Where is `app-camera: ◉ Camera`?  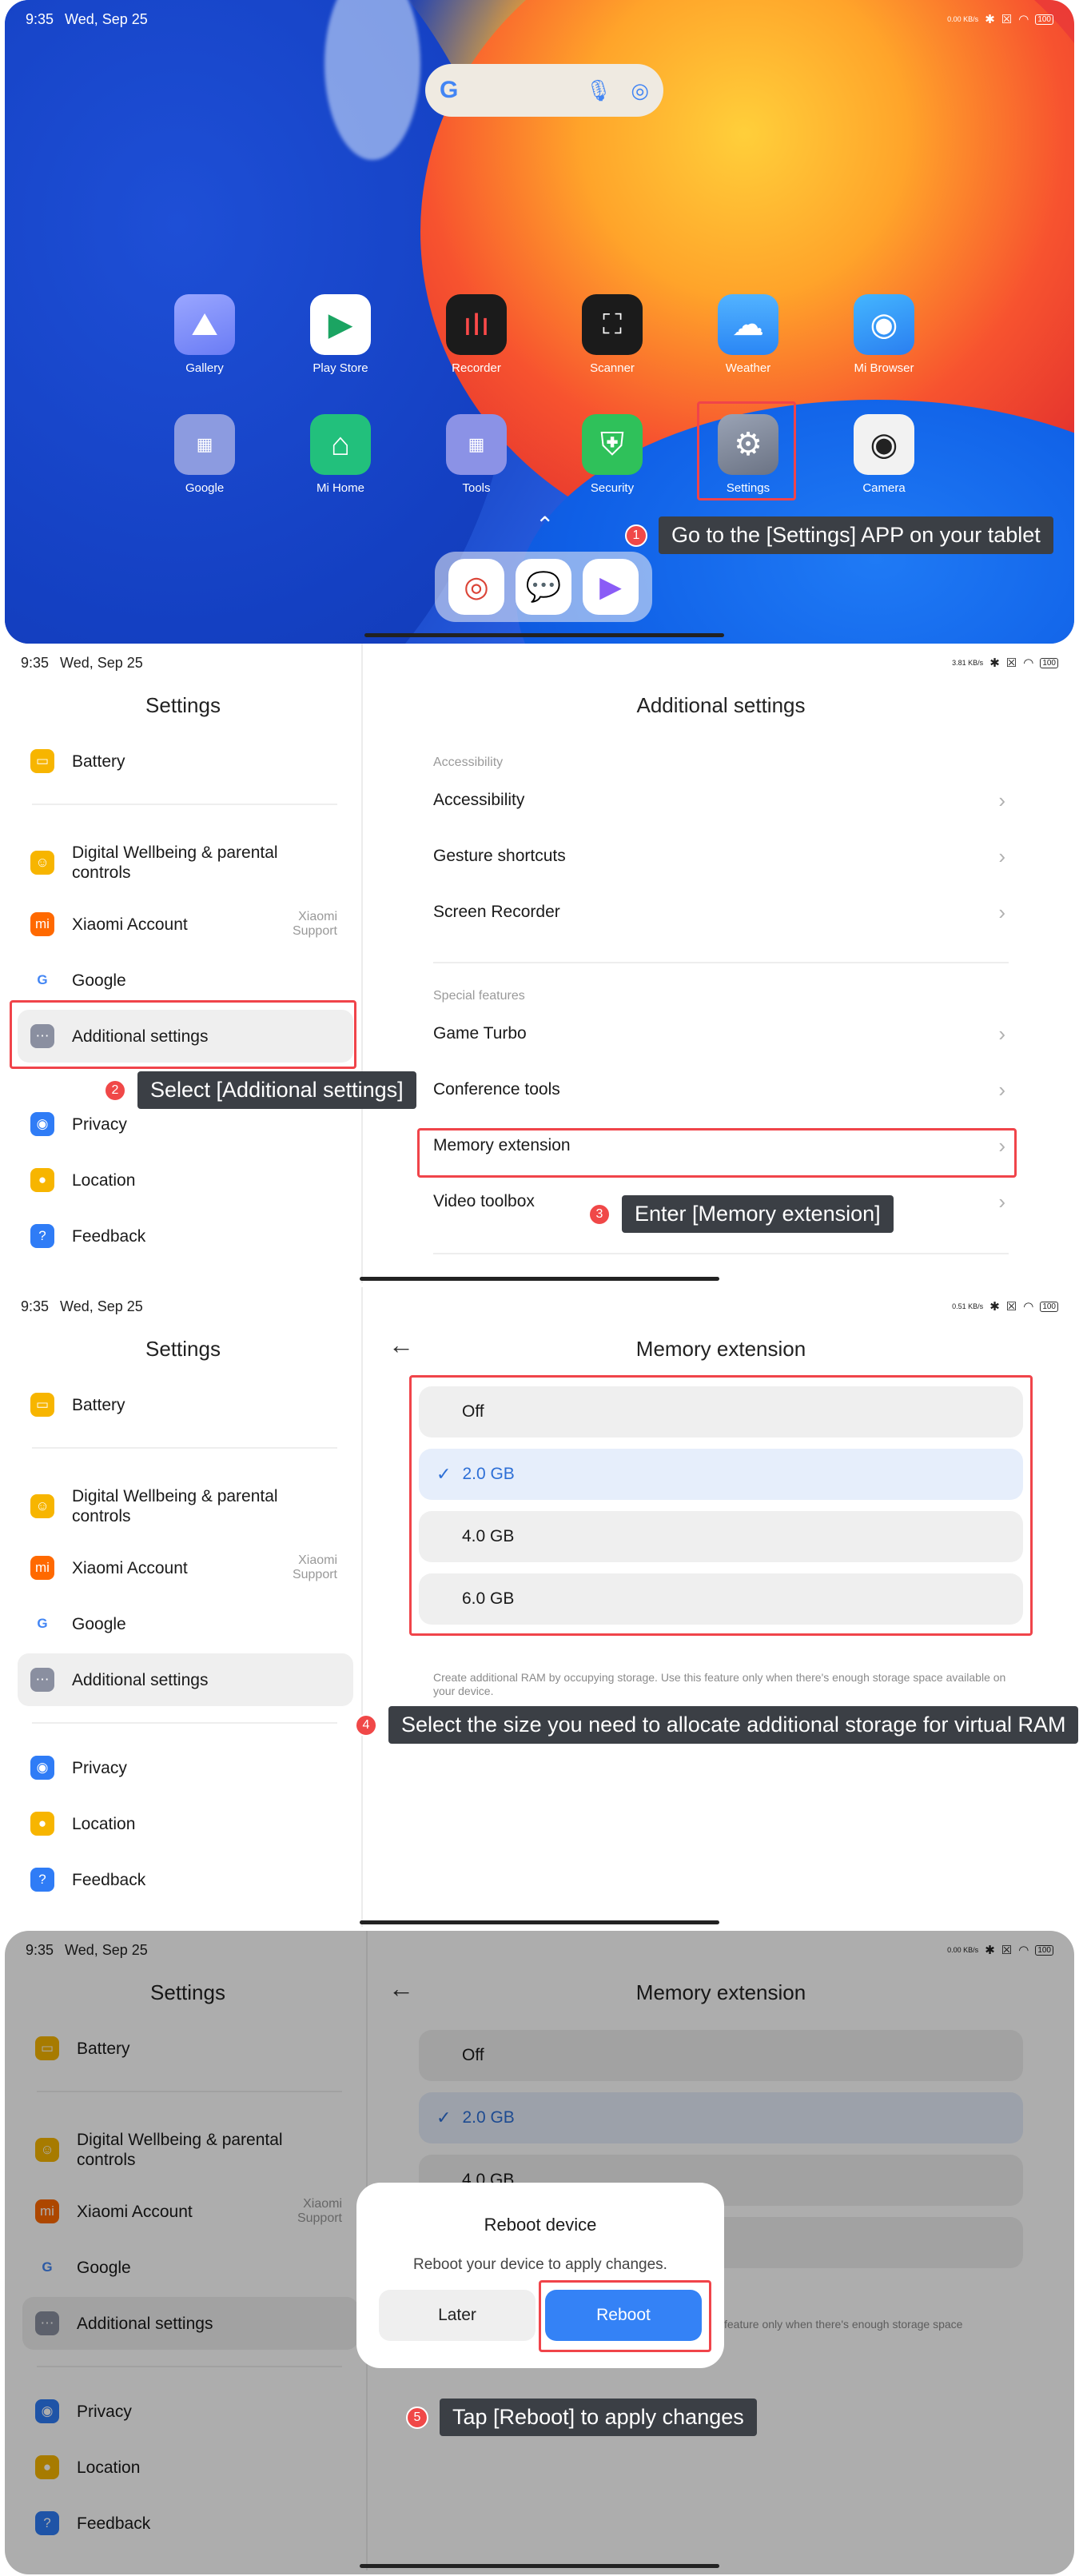
app-camera: ◉ Camera is located at coordinates (884, 454).